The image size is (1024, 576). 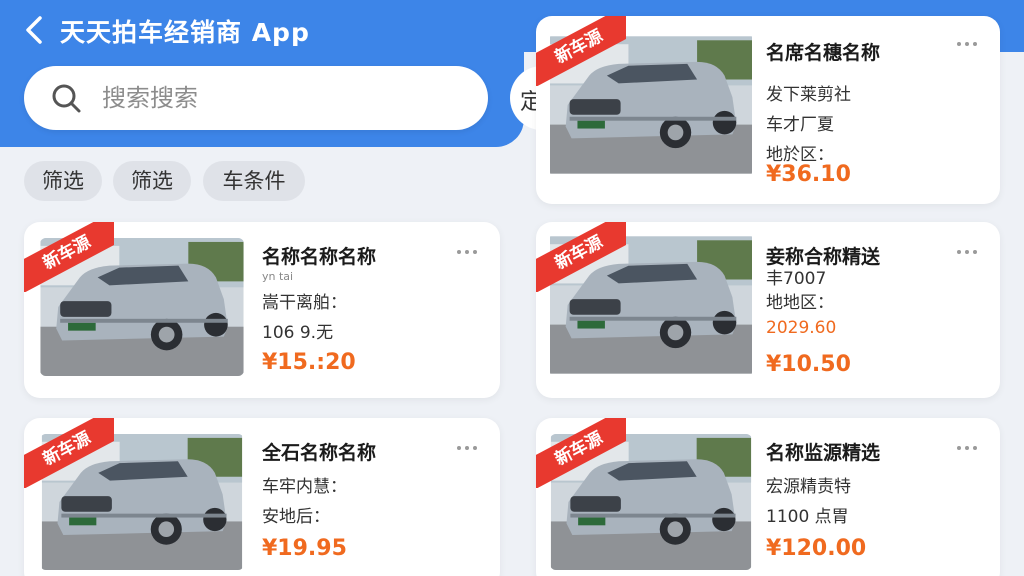 I want to click on app-header: 天天拍车经销商 App, so click(x=262, y=73).